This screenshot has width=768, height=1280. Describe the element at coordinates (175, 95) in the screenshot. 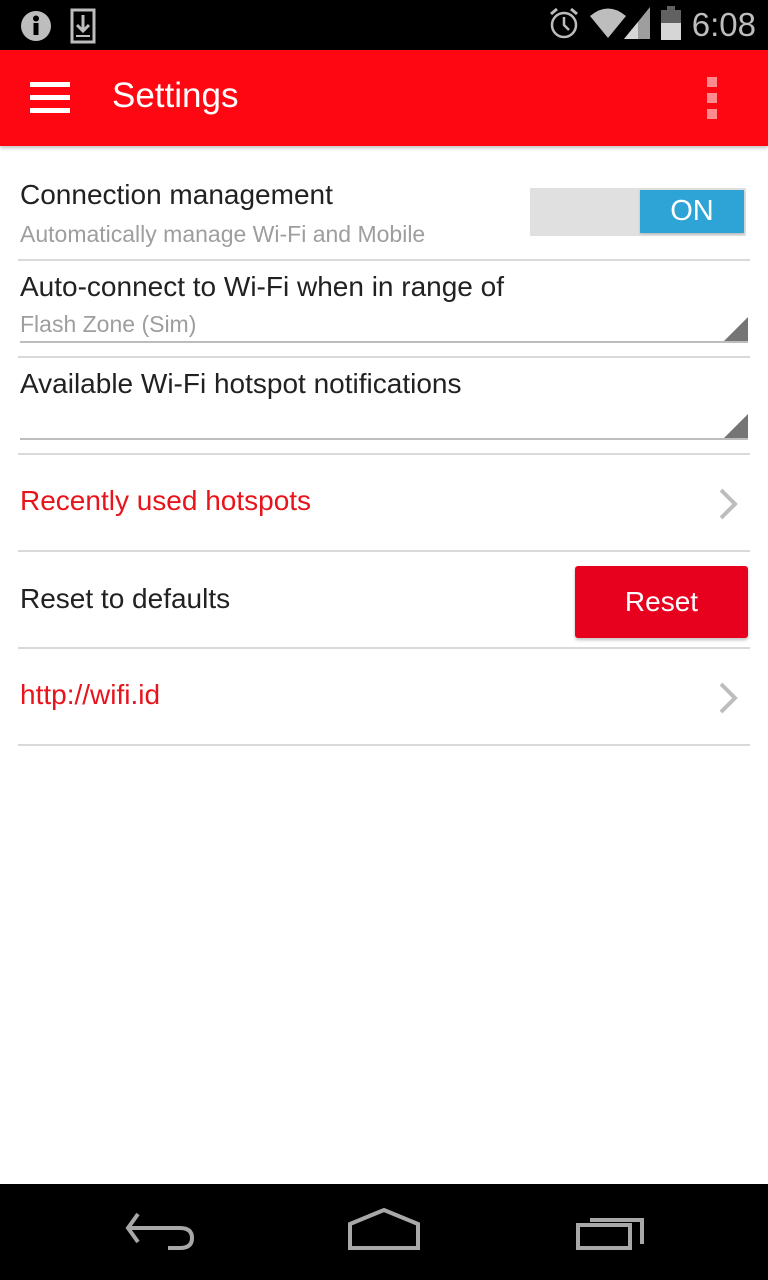

I see `page-title: Settings` at that location.